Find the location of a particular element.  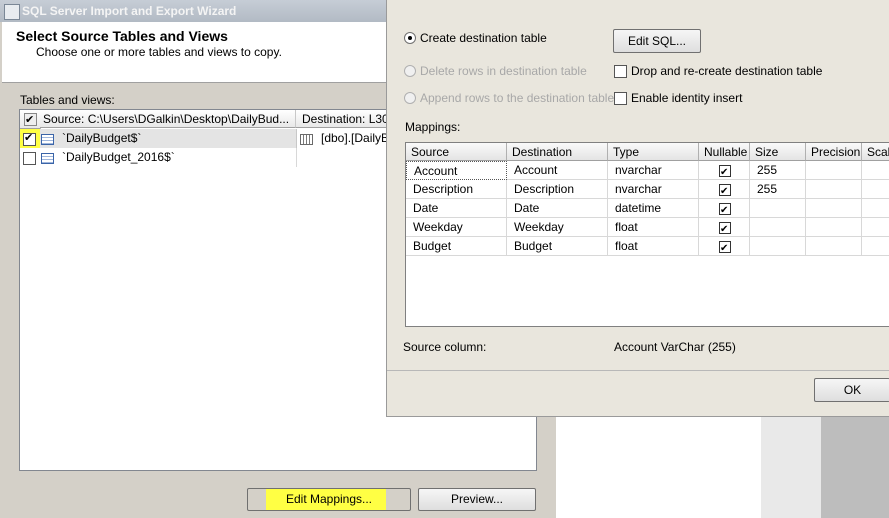

append-rows-label: Append rows to the destination table is located at coordinates (517, 98).